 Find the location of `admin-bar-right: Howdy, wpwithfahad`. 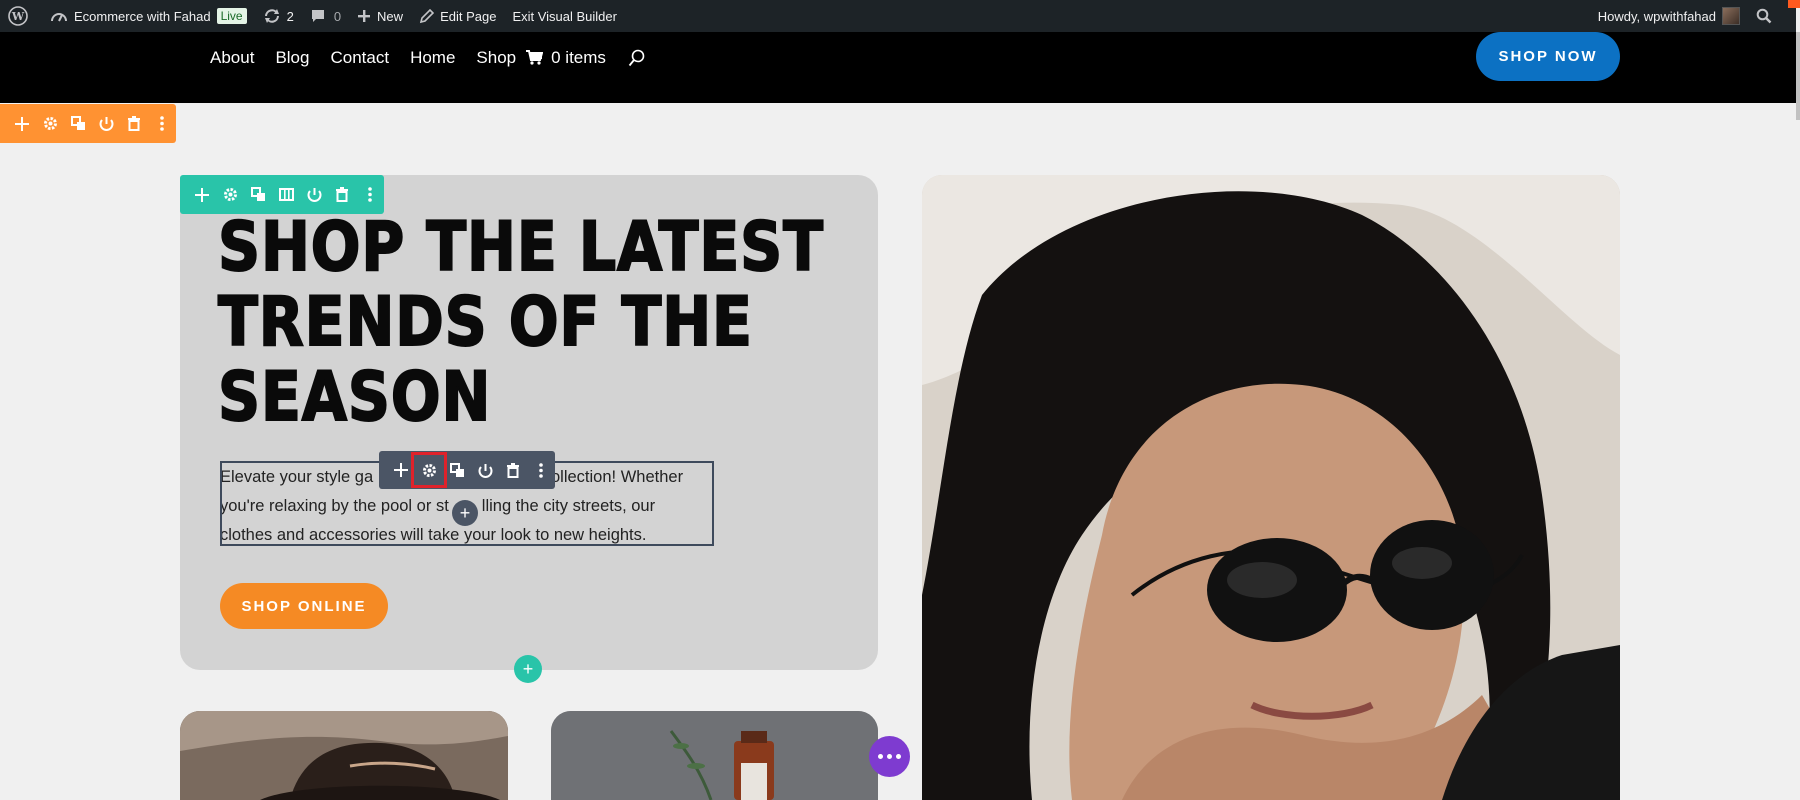

admin-bar-right: Howdy, wpwithfahad is located at coordinates (1695, 16).